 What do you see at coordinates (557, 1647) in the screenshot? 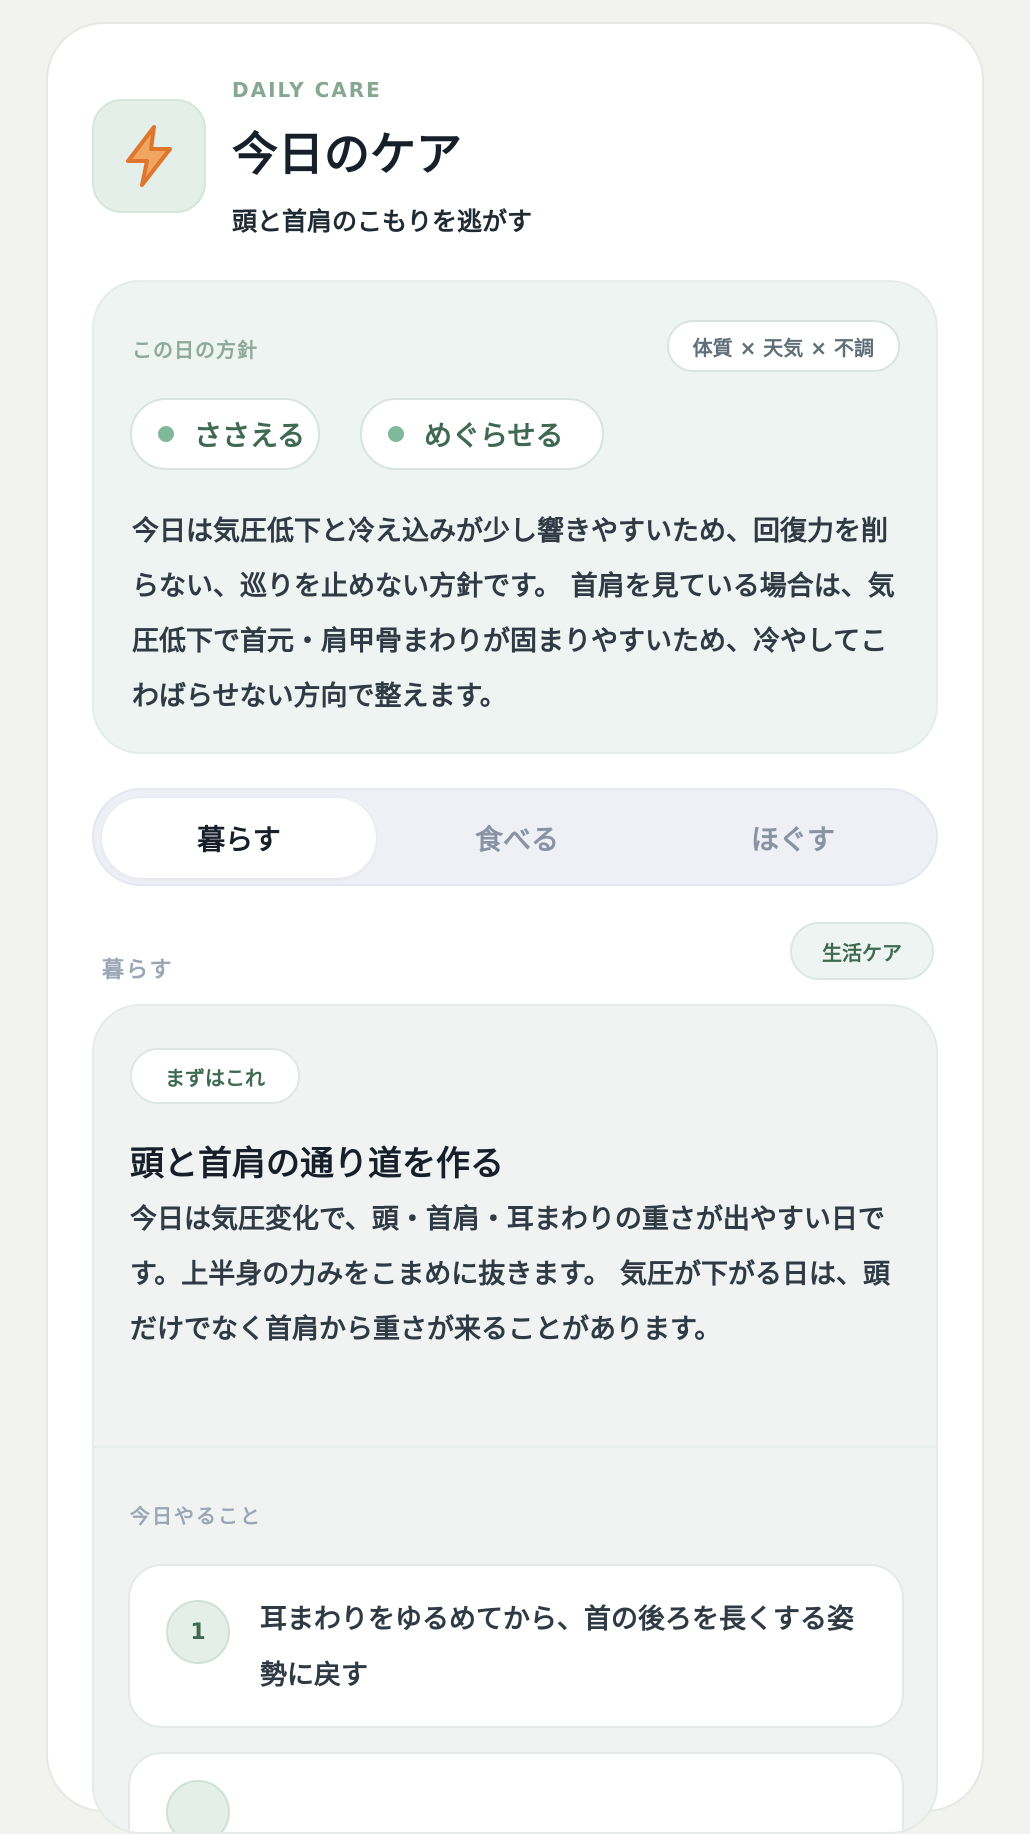
I see `step-text: 耳まわりをゆるめてから、首の後ろを長くする姿勢に戻す` at bounding box center [557, 1647].